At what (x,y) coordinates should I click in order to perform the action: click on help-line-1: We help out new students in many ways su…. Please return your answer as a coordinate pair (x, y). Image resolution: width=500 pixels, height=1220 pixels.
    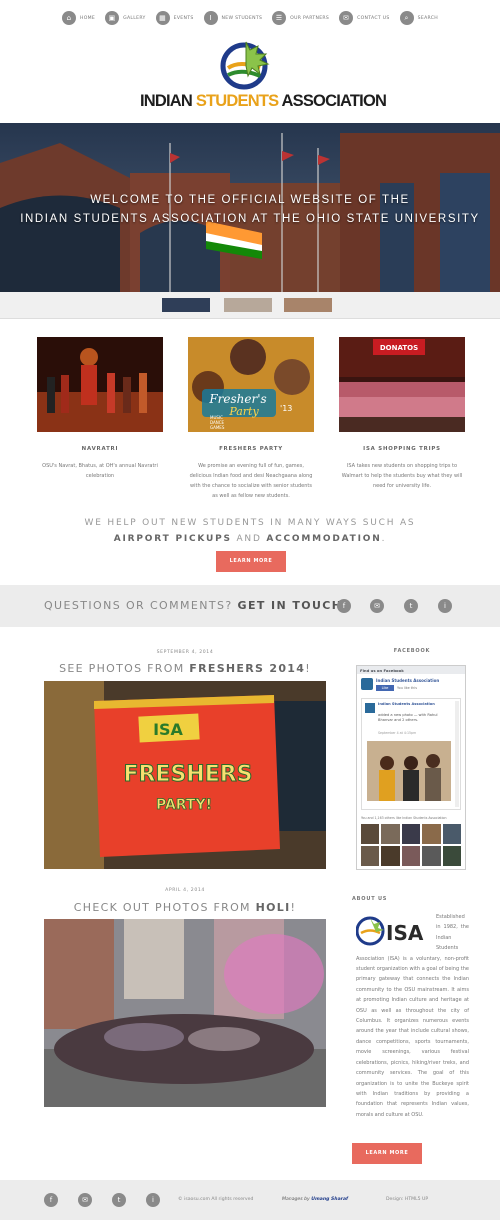
    Looking at the image, I should click on (250, 523).